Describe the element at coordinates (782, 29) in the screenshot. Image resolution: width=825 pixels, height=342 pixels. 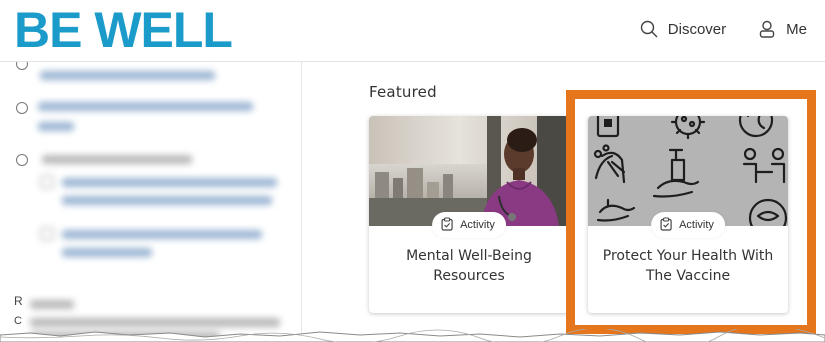
I see `nav-me: Me` at that location.